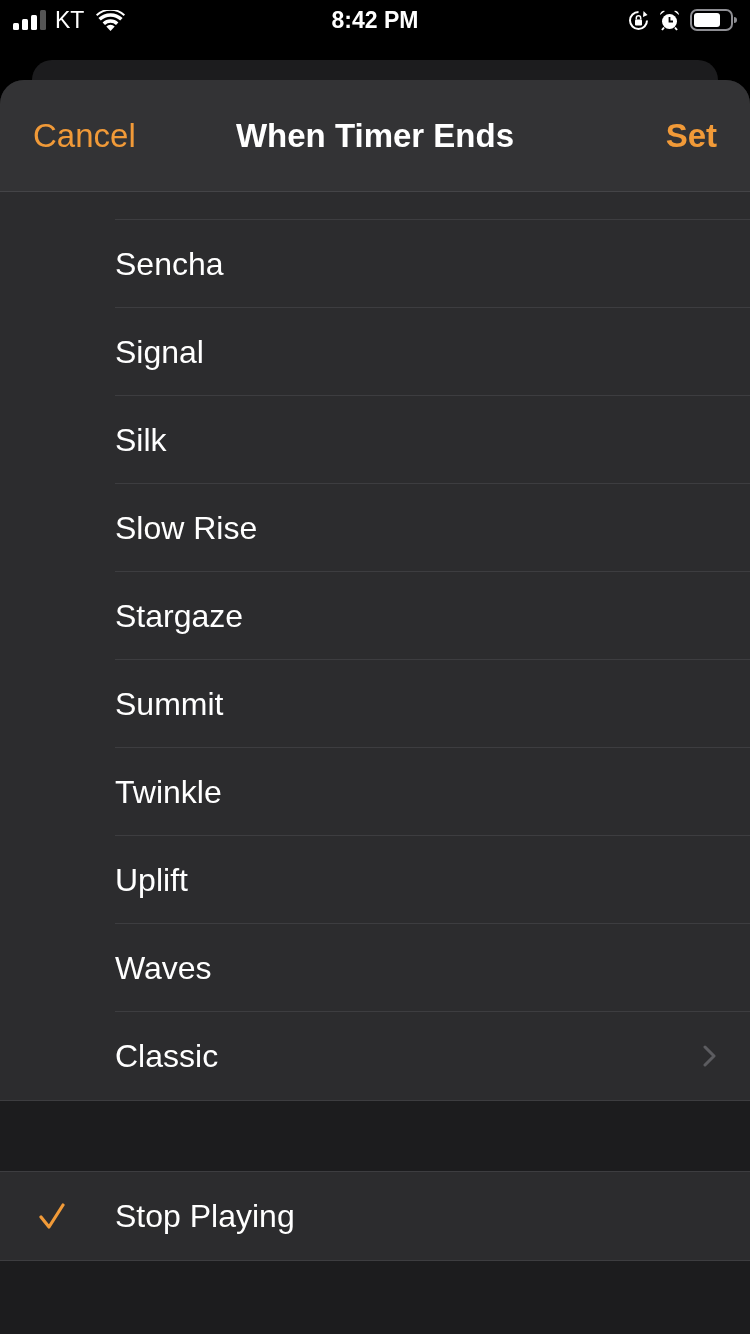 The image size is (750, 1334). What do you see at coordinates (375, 20) in the screenshot?
I see `status-time: 8:42 PM` at bounding box center [375, 20].